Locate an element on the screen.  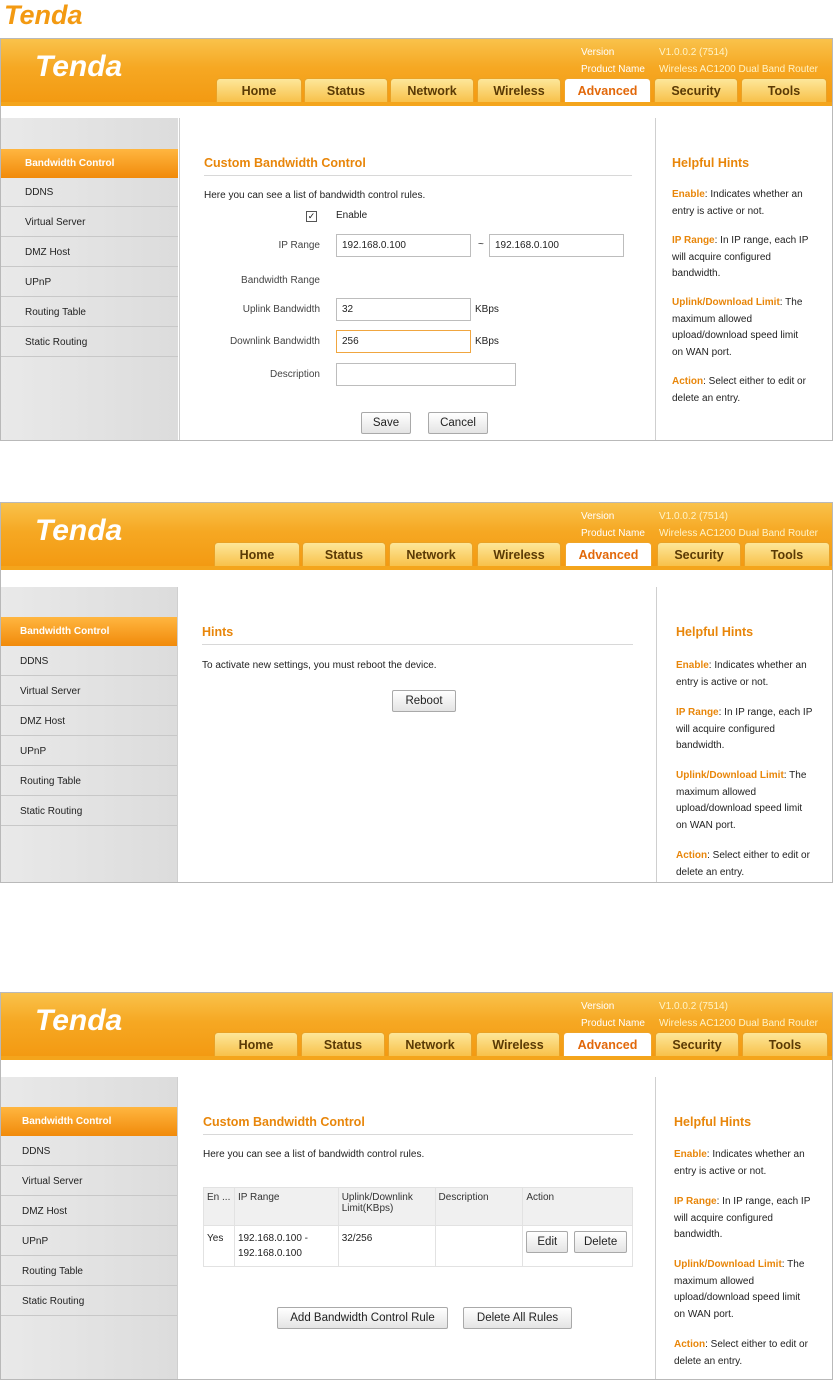
delete-all-rules-button: Delete All Rules is located at coordinates (517, 1318).